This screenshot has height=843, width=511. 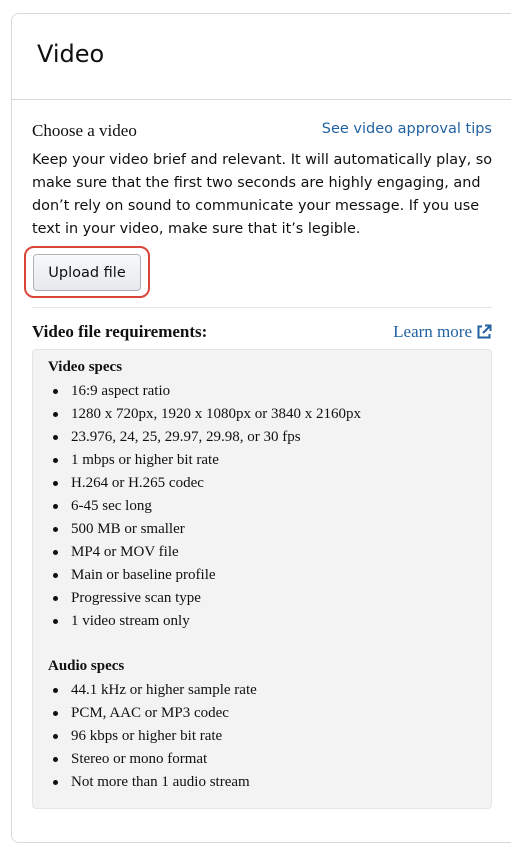 What do you see at coordinates (204, 598) in the screenshot?
I see `video-spec-item: Progressive scan type` at bounding box center [204, 598].